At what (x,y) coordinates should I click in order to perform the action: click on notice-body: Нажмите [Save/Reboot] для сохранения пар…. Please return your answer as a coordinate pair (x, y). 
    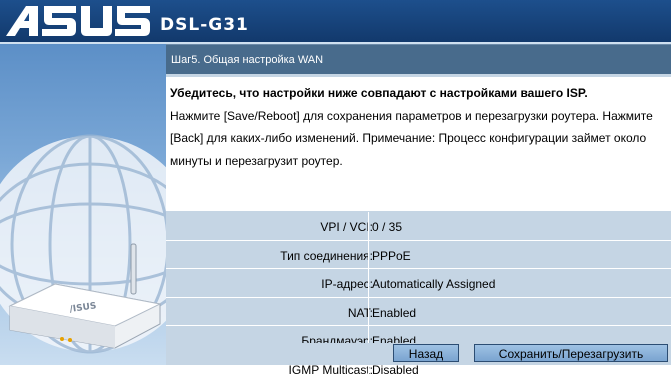
    Looking at the image, I should click on (411, 138).